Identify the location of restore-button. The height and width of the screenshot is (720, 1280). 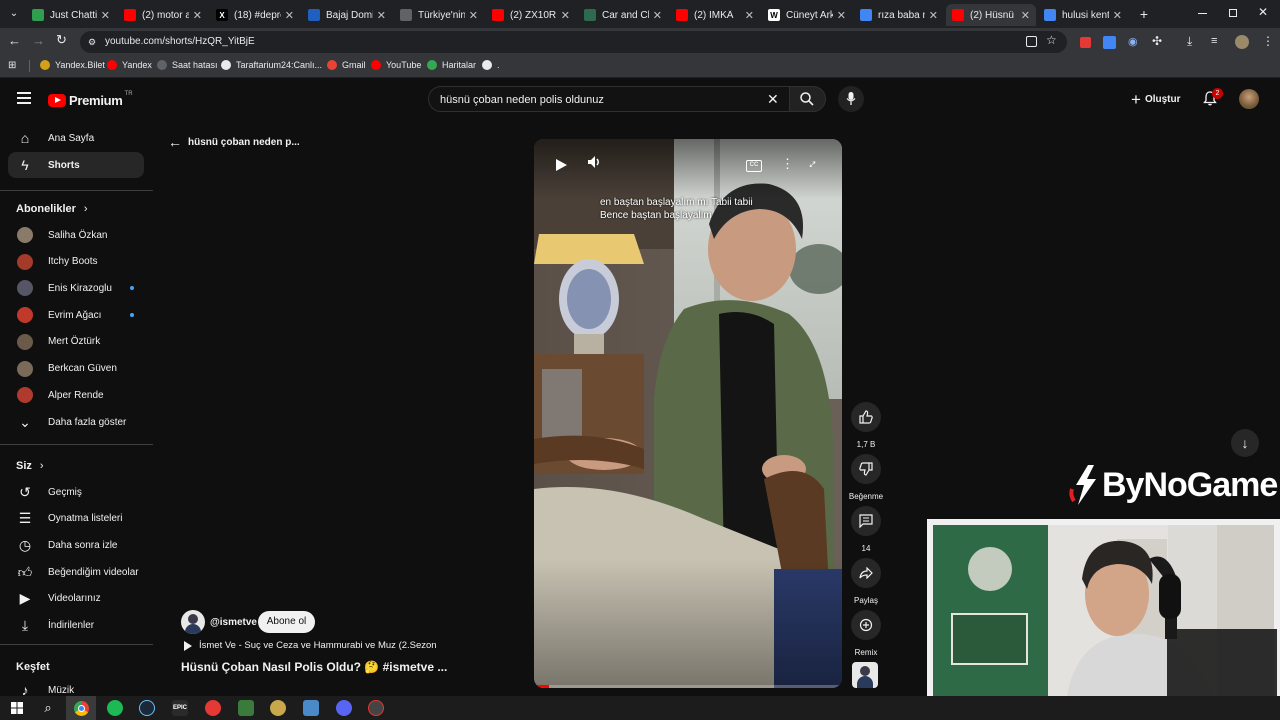
(1233, 13).